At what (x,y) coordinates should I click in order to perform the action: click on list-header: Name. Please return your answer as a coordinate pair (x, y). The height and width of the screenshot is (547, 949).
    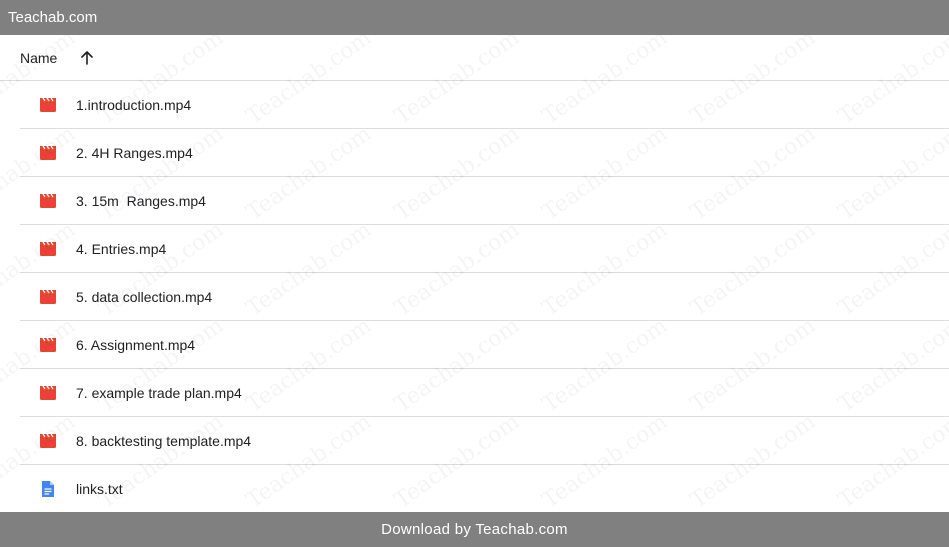
    Looking at the image, I should click on (474, 58).